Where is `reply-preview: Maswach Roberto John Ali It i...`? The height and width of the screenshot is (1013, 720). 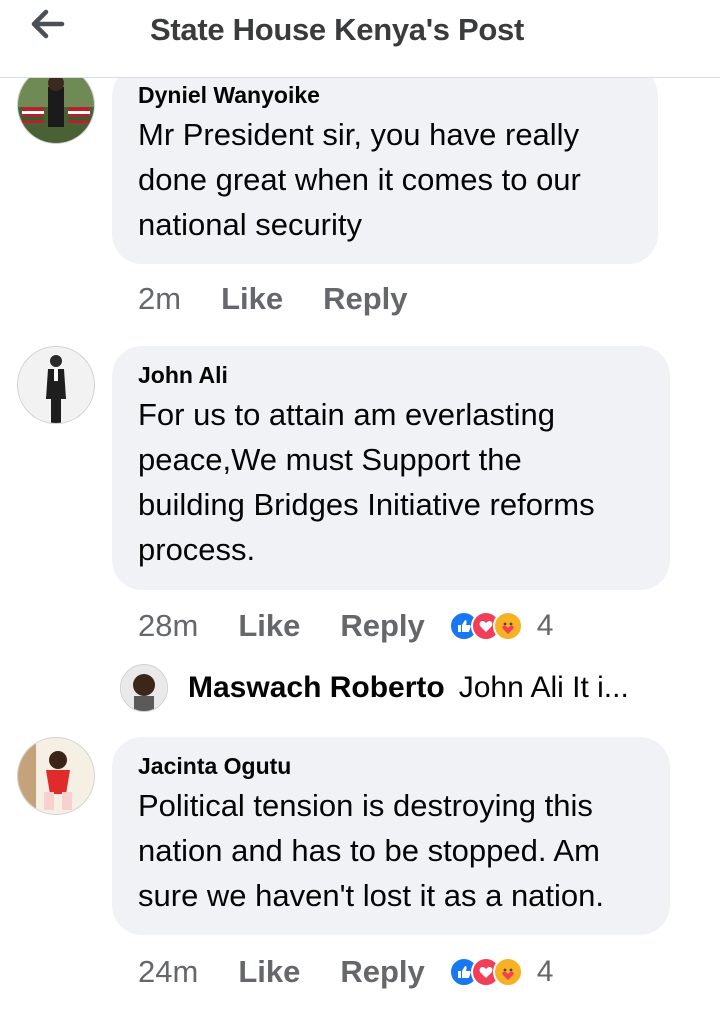
reply-preview: Maswach Roberto John Ali It i... is located at coordinates (400, 688).